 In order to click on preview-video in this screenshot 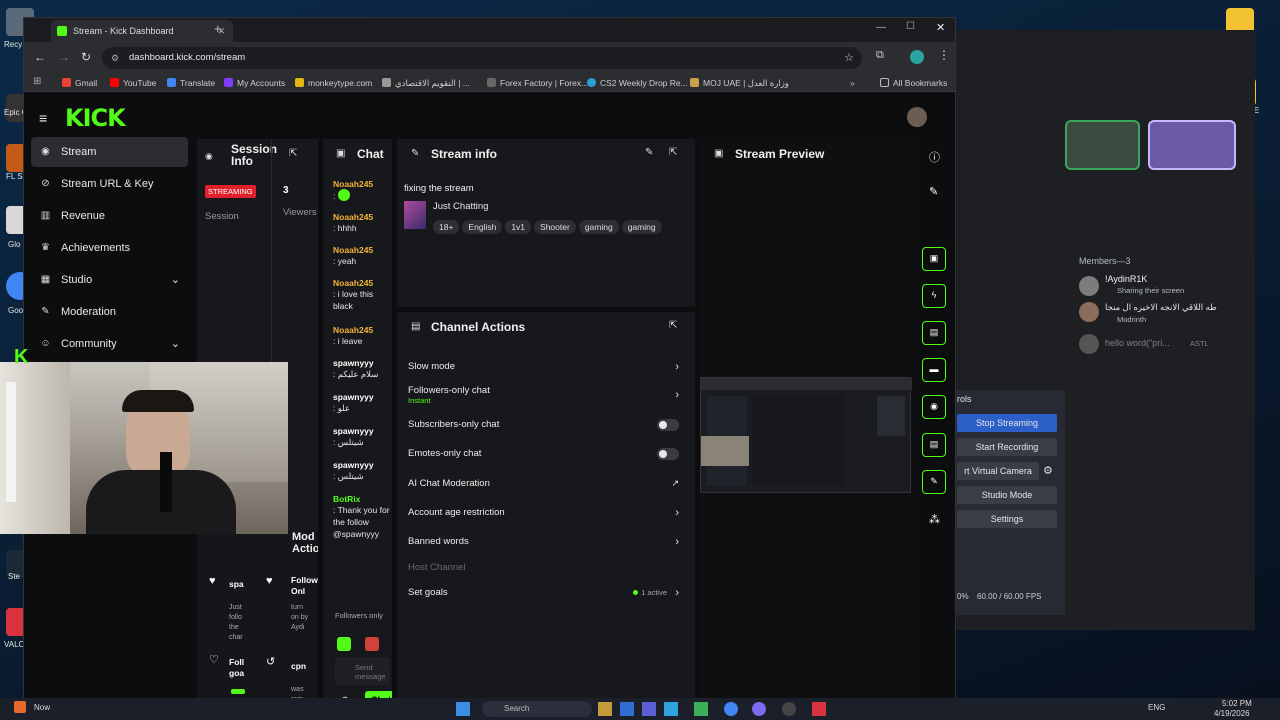, I will do `click(806, 435)`.